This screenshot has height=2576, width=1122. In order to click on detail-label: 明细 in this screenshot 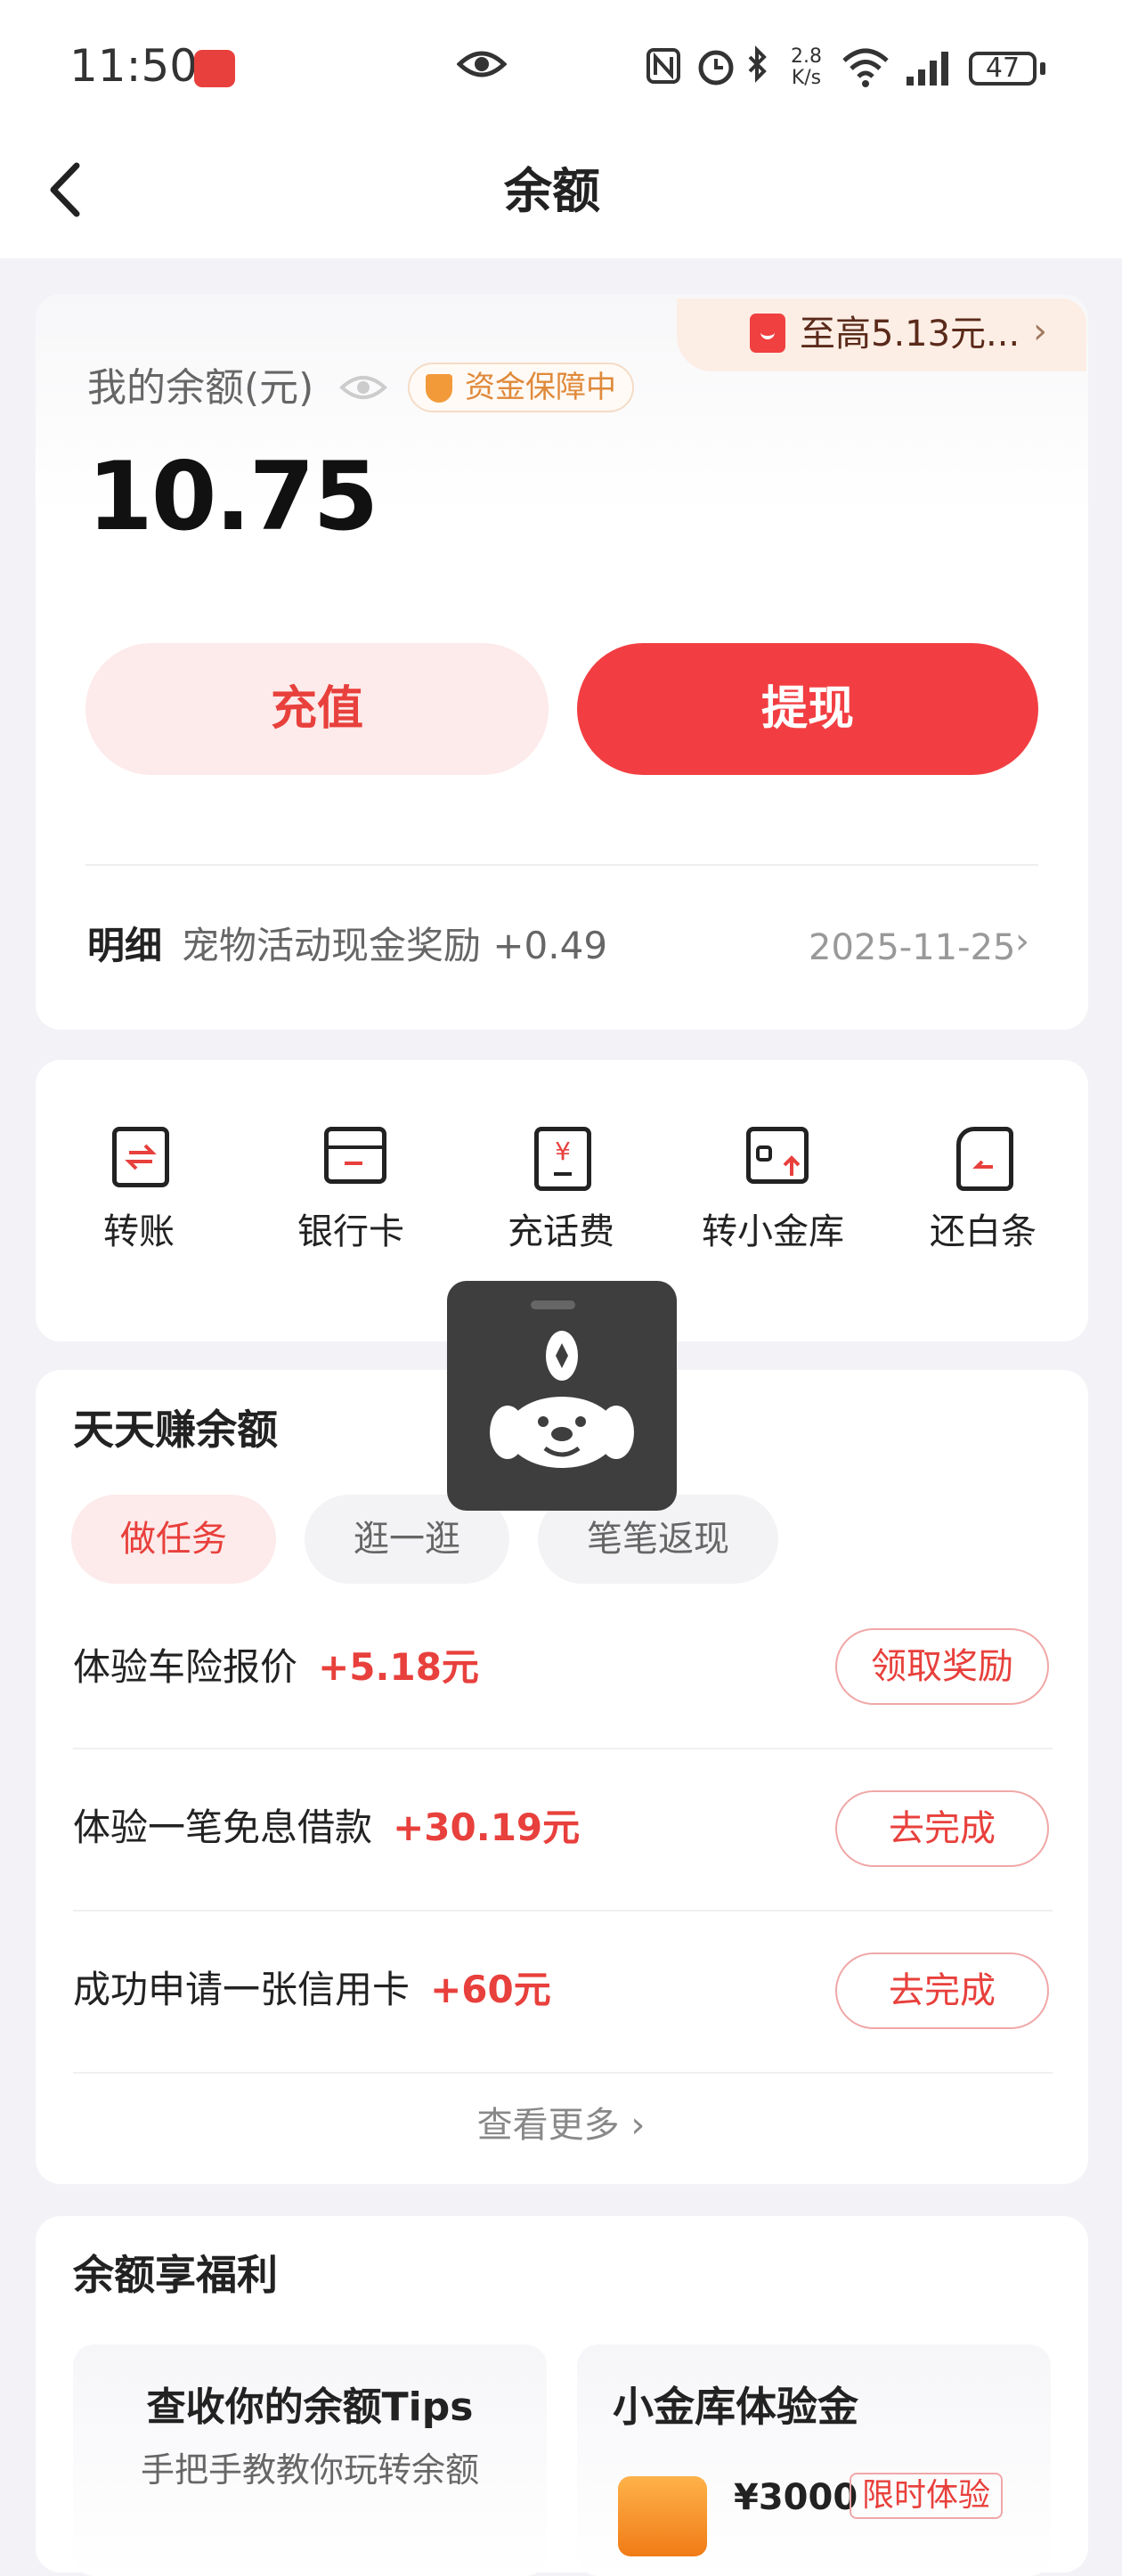, I will do `click(124, 946)`.